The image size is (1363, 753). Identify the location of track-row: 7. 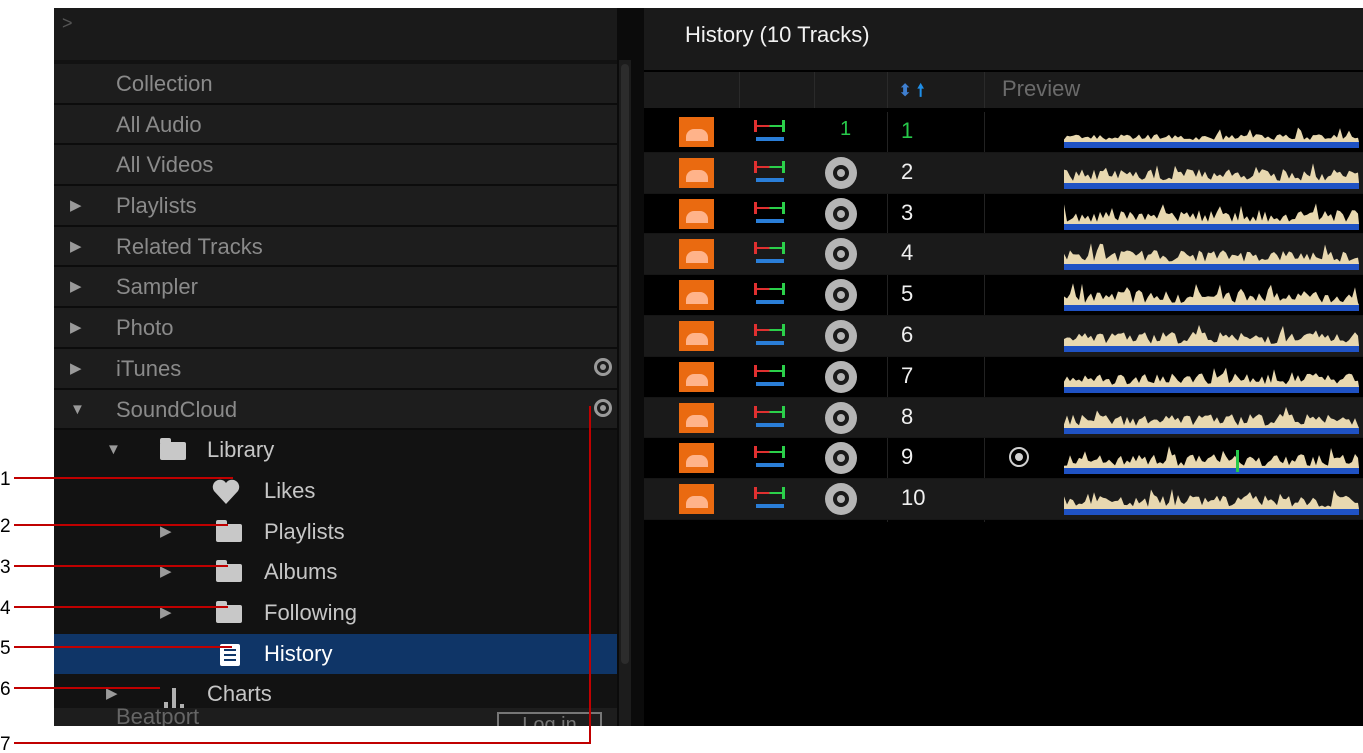
(1003, 377).